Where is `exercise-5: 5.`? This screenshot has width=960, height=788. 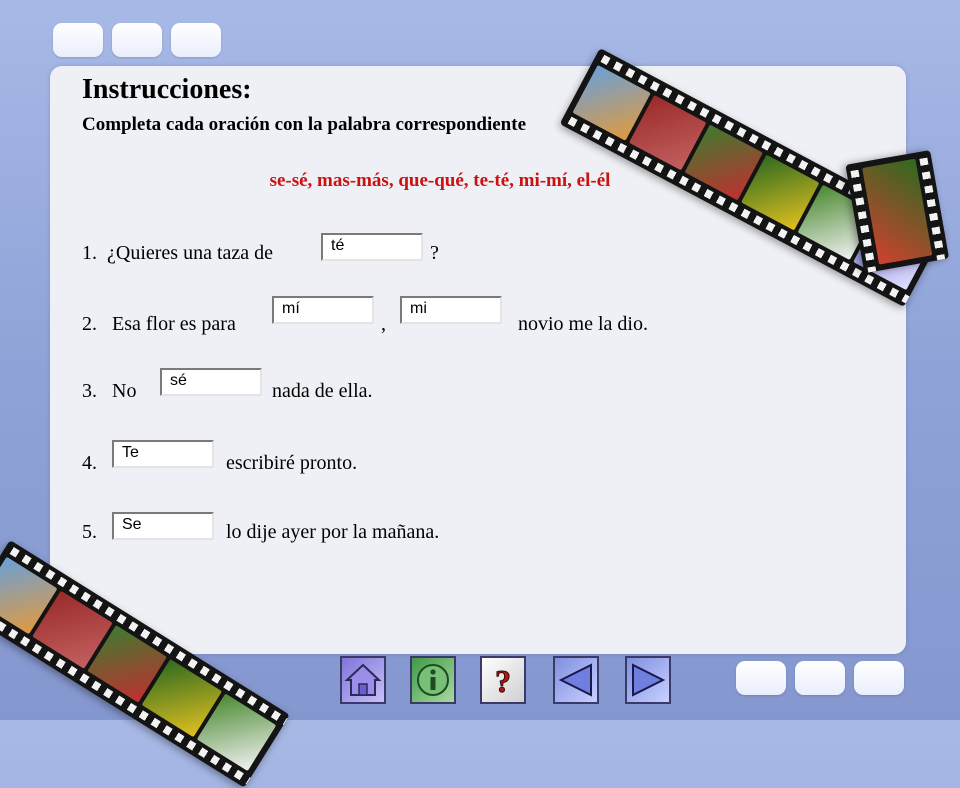
exercise-5: 5. is located at coordinates (89, 532).